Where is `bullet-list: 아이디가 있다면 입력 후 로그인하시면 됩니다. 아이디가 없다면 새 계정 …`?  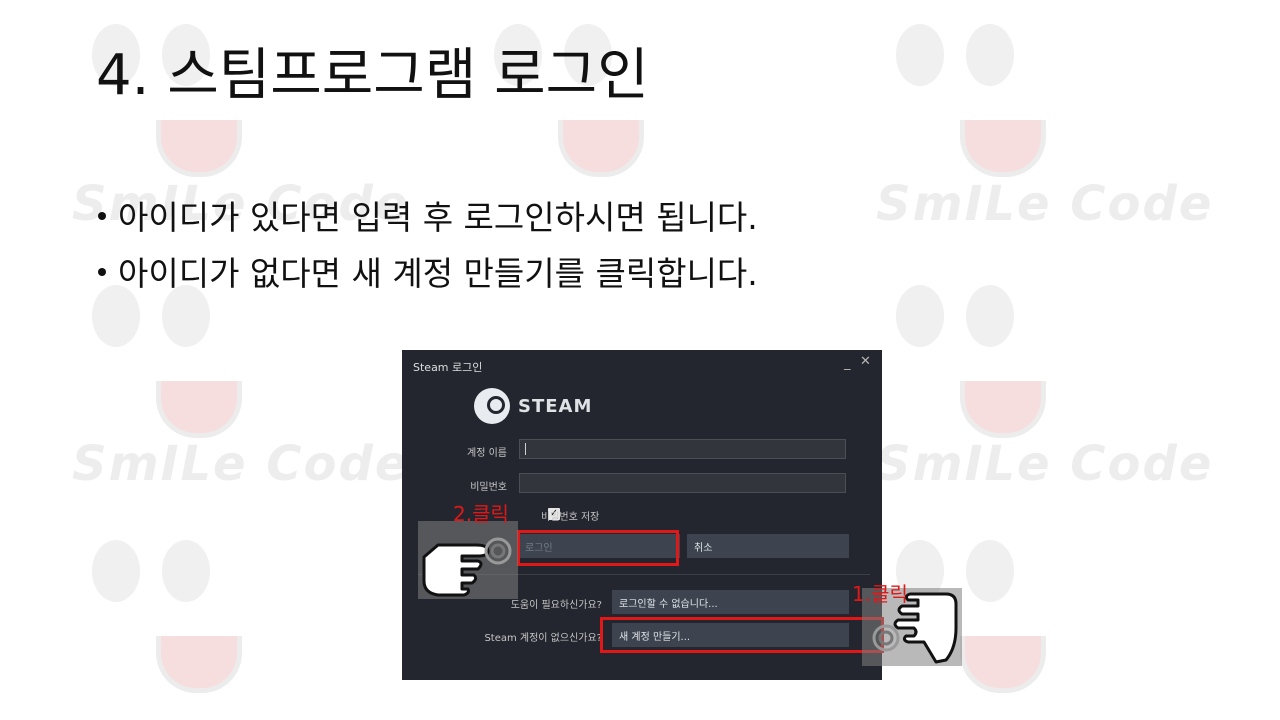
bullet-list: 아이디가 있다면 입력 후 로그인하시면 됩니다. 아이디가 없다면 새 계정 … is located at coordinates (428, 246).